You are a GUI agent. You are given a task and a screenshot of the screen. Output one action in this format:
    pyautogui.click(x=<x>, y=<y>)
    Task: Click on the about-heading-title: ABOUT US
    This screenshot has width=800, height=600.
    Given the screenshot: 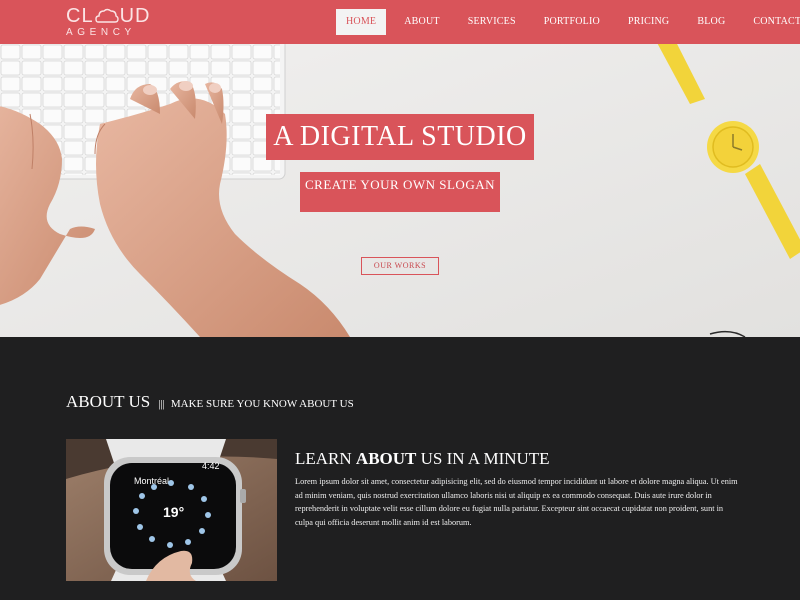 What is the action you would take?
    pyautogui.click(x=108, y=401)
    